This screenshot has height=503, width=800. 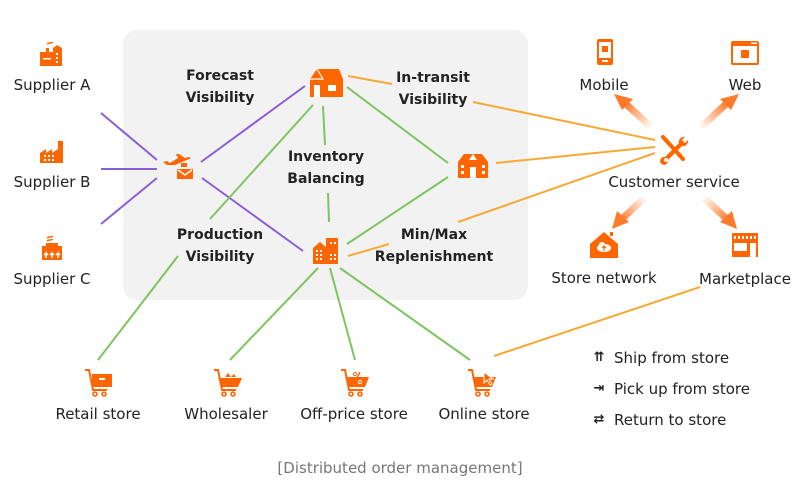 What do you see at coordinates (220, 246) in the screenshot?
I see `production-visibility-label: Production Visibility` at bounding box center [220, 246].